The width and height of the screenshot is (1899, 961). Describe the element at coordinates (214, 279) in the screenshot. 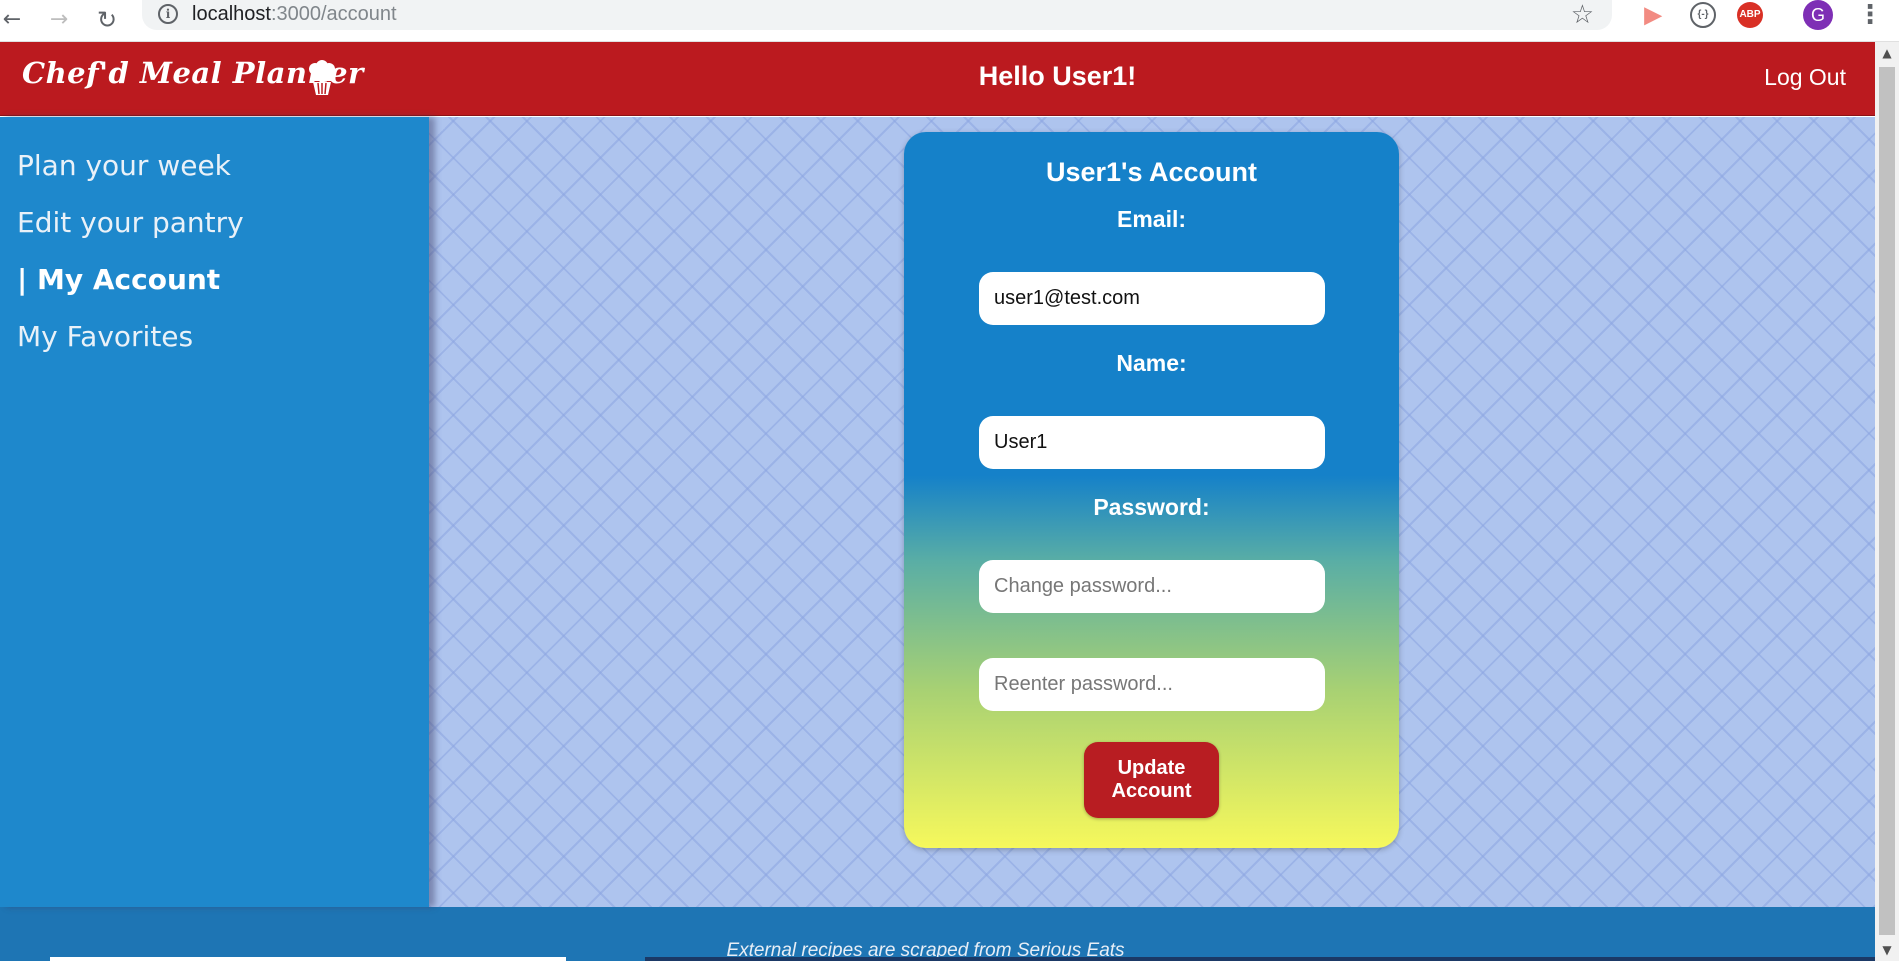

I see `sidebar-item-my-account: | My Account` at that location.